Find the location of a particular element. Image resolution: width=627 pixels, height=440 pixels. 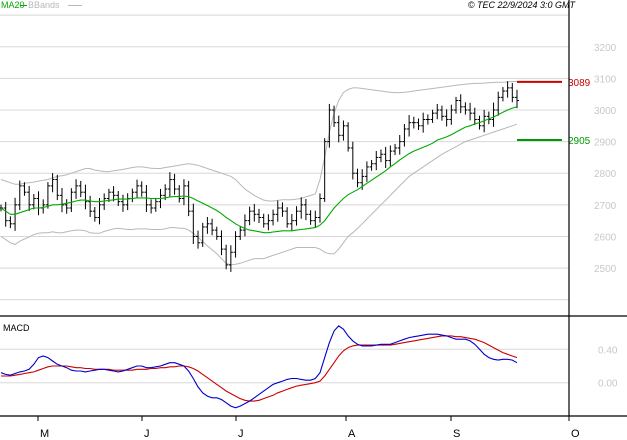

price-tick-label: 2500 is located at coordinates (605, 269).